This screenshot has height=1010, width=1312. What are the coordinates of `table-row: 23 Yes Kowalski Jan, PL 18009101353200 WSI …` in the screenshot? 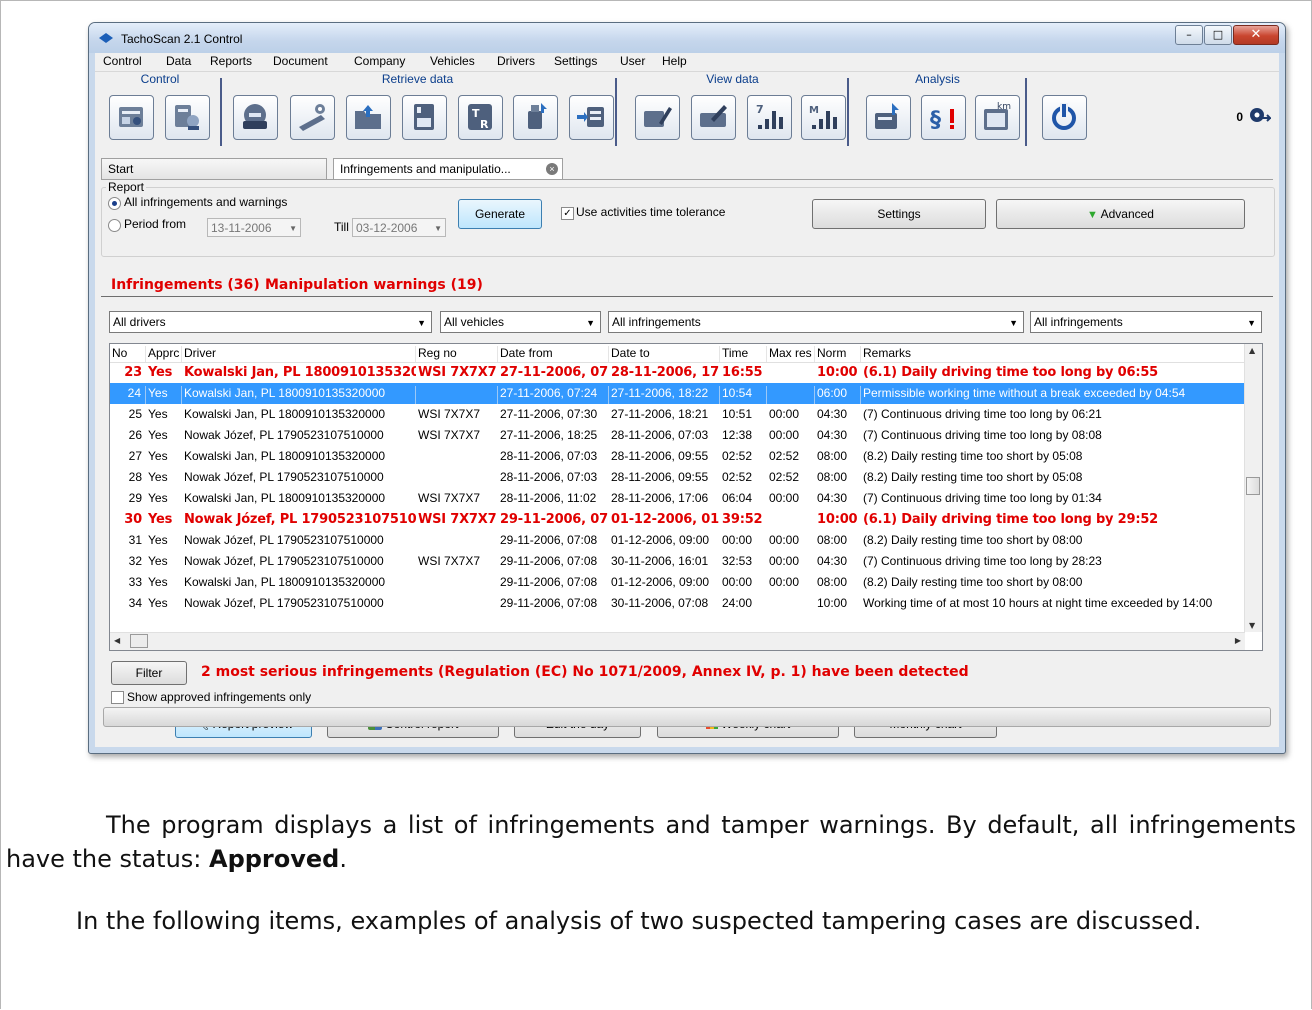 It's located at (677, 372).